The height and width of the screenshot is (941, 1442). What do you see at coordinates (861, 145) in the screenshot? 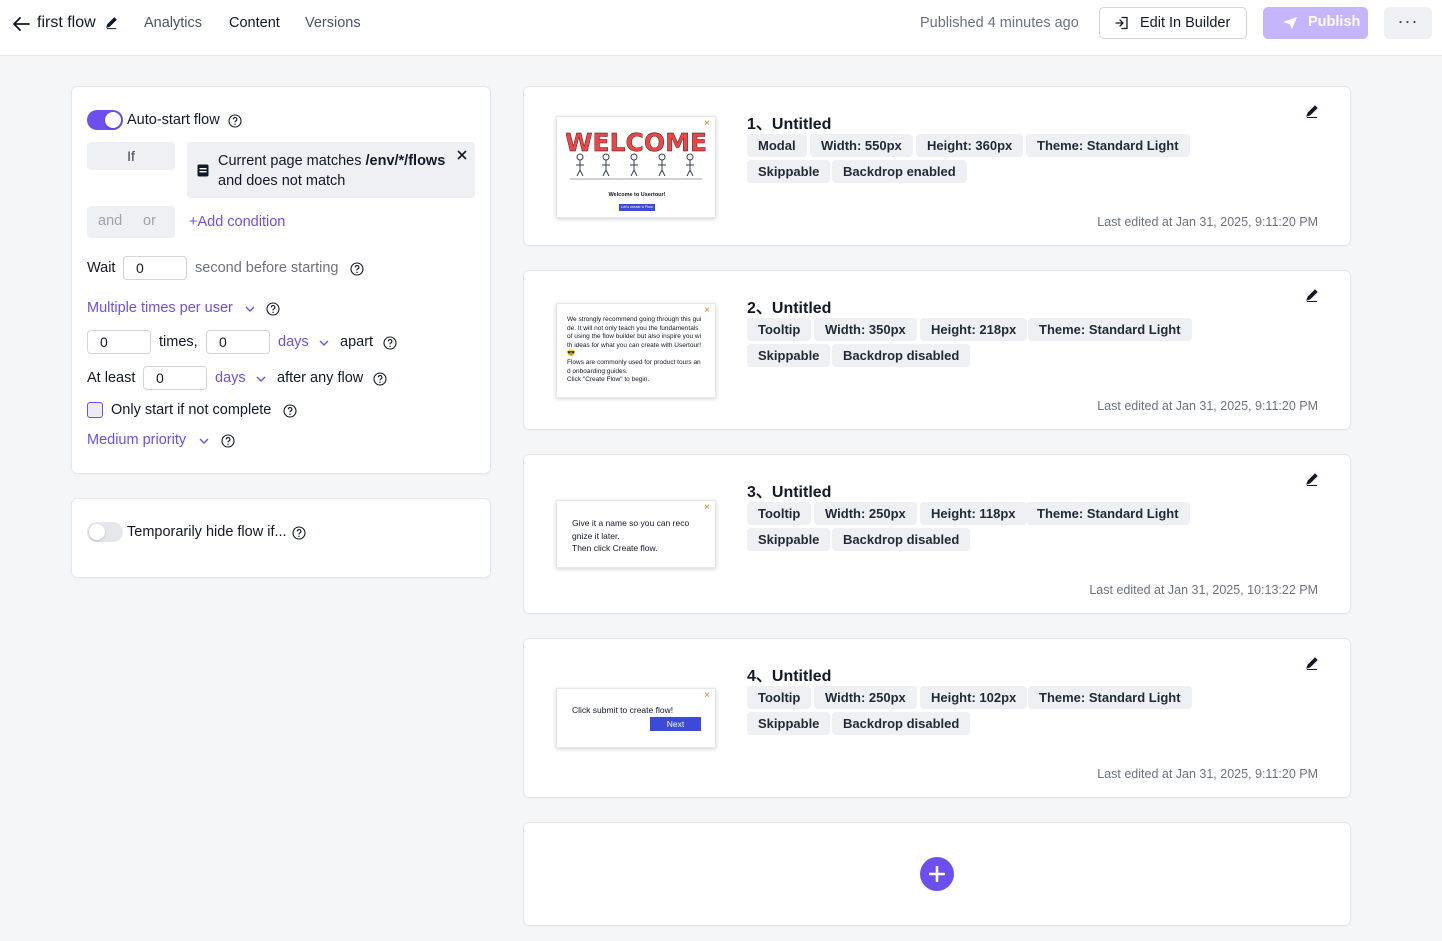
I see `step-tag: Width: 550px` at bounding box center [861, 145].